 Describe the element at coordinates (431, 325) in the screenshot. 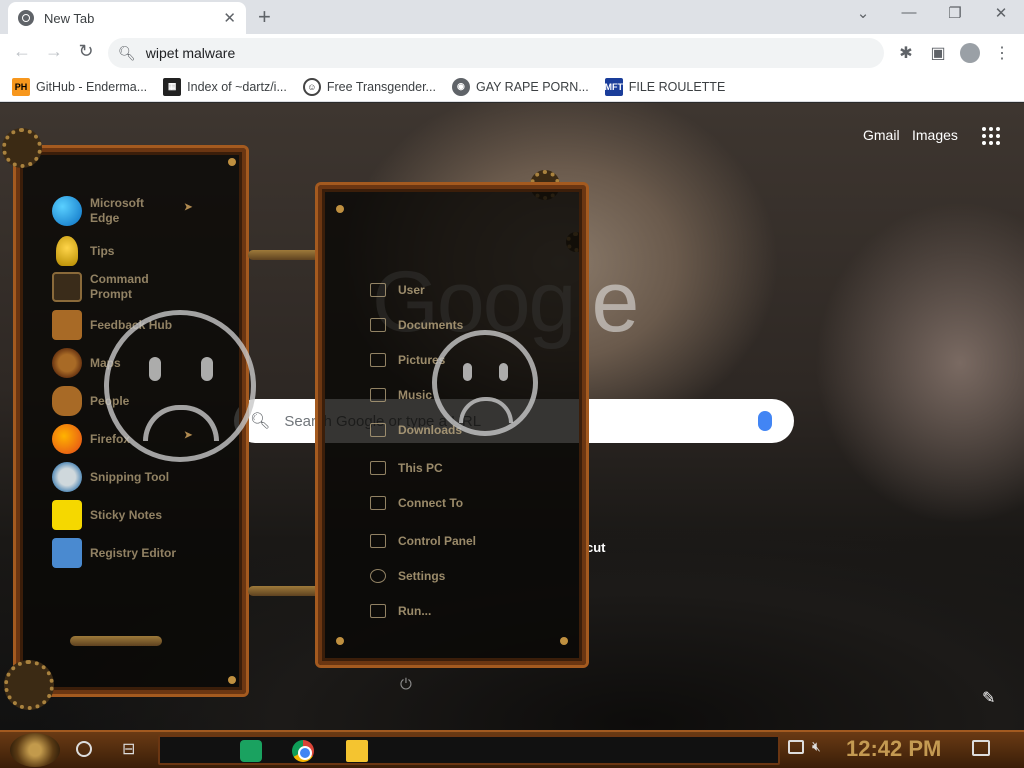

I see `place-label: Documents` at that location.